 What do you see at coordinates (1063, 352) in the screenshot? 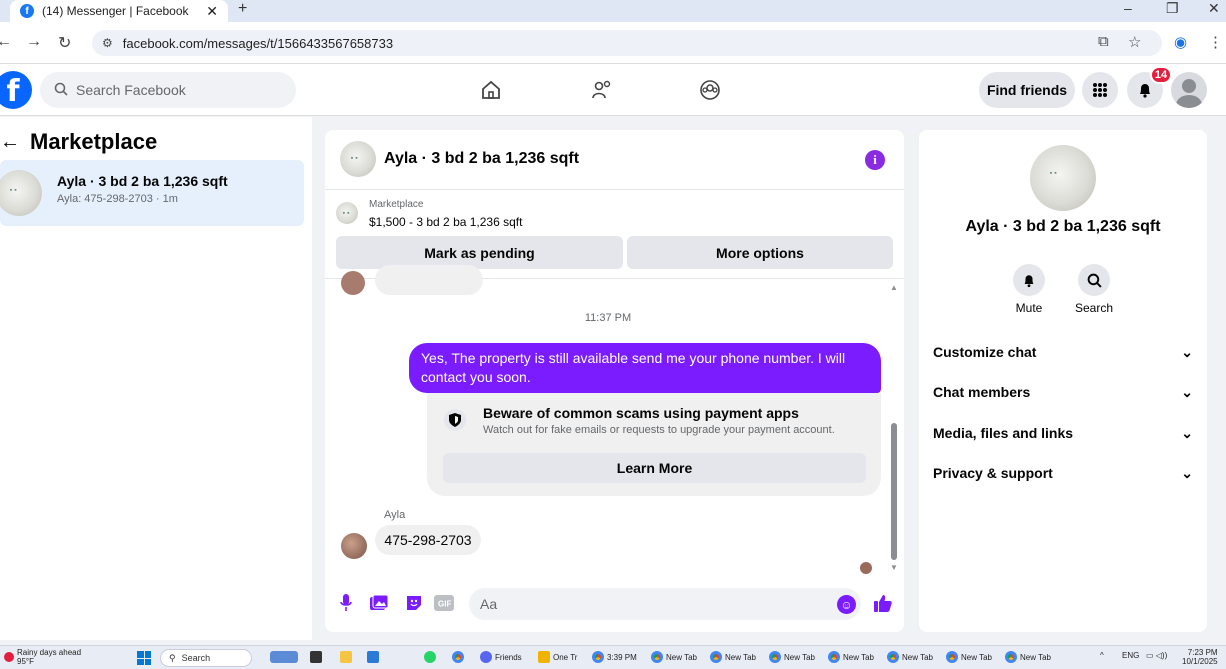
I see `section-customize-chat: Customize chat ⌄` at bounding box center [1063, 352].